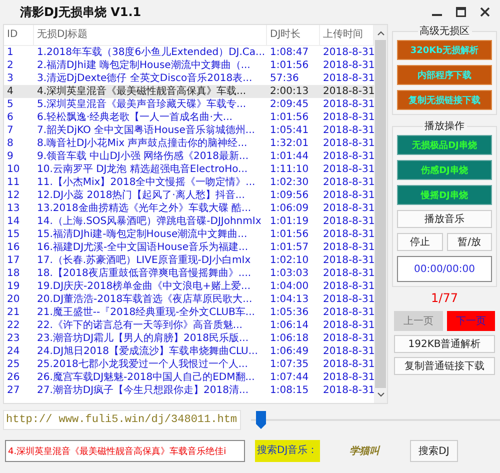 The width and height of the screenshot is (500, 473). Describe the element at coordinates (380, 214) in the screenshot. I see `scrollbar` at that location.